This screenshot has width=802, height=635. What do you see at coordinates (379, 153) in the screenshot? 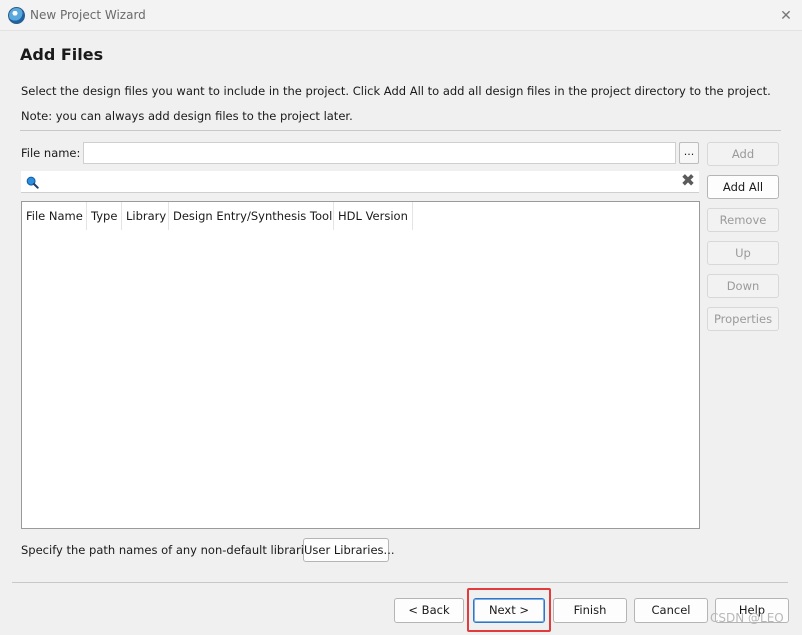
I see `file-name-input` at bounding box center [379, 153].